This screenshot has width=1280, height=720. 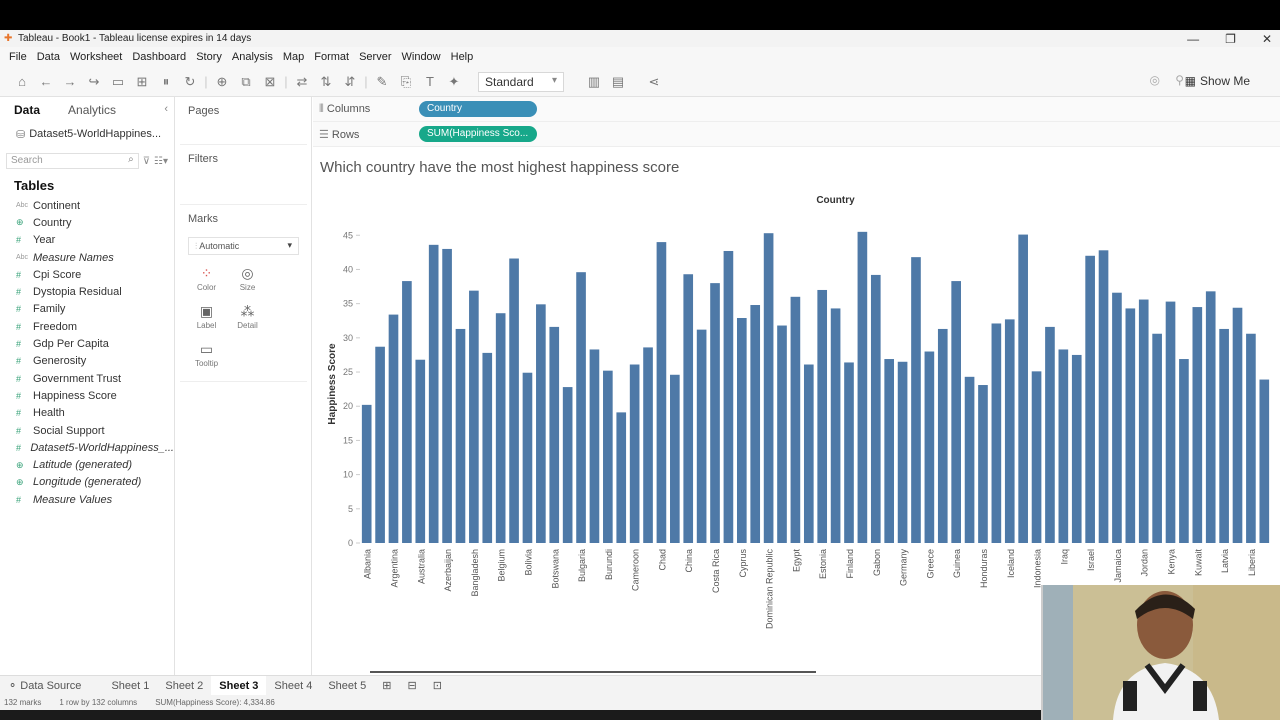 I want to click on swap-icon: ⇄, so click(x=302, y=82).